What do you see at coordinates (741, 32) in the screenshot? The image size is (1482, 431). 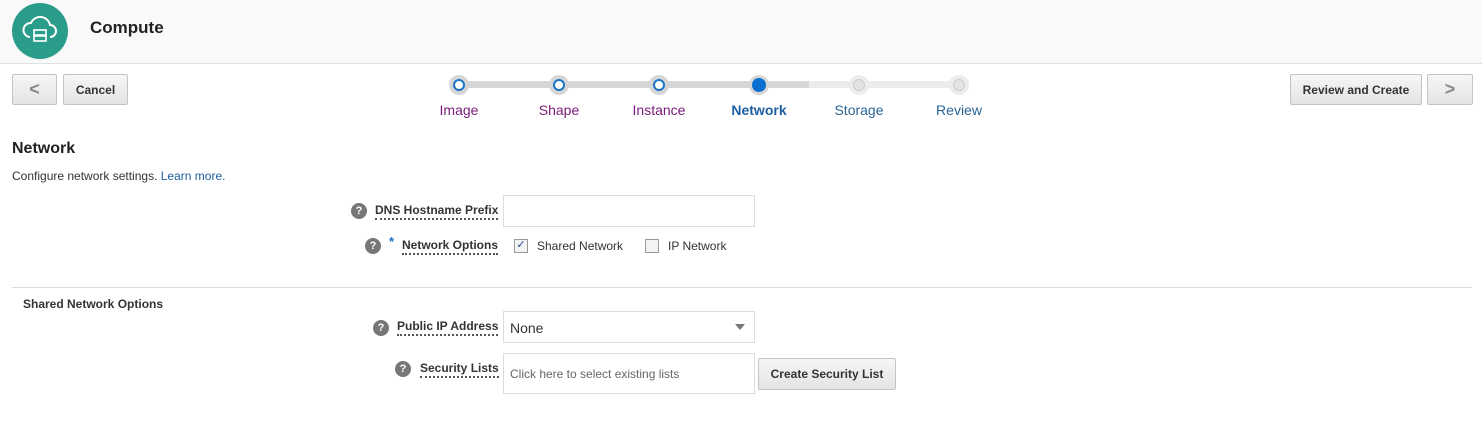 I see `header: Compute` at bounding box center [741, 32].